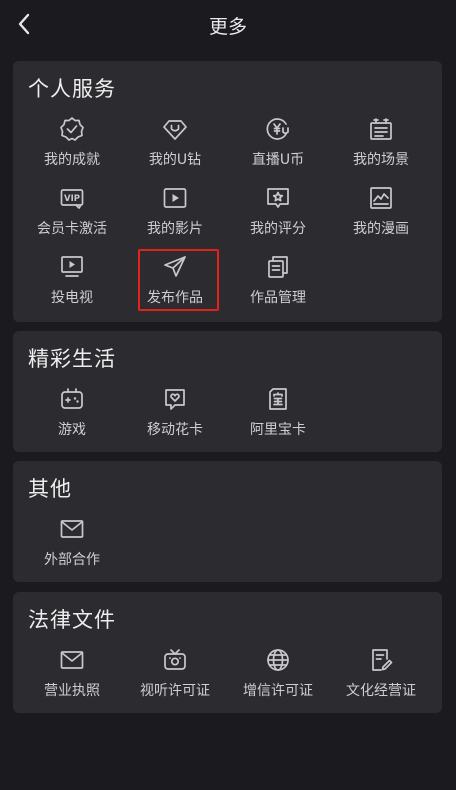 The image size is (456, 790). I want to click on item-label: 我的评分, so click(278, 229).